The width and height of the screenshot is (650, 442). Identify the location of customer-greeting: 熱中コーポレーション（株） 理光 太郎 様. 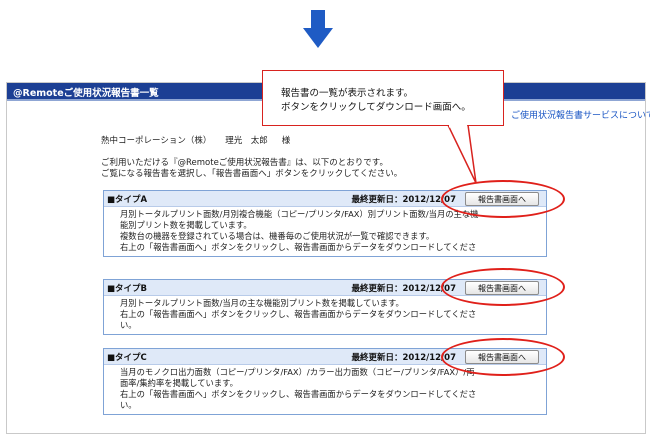
(195, 140).